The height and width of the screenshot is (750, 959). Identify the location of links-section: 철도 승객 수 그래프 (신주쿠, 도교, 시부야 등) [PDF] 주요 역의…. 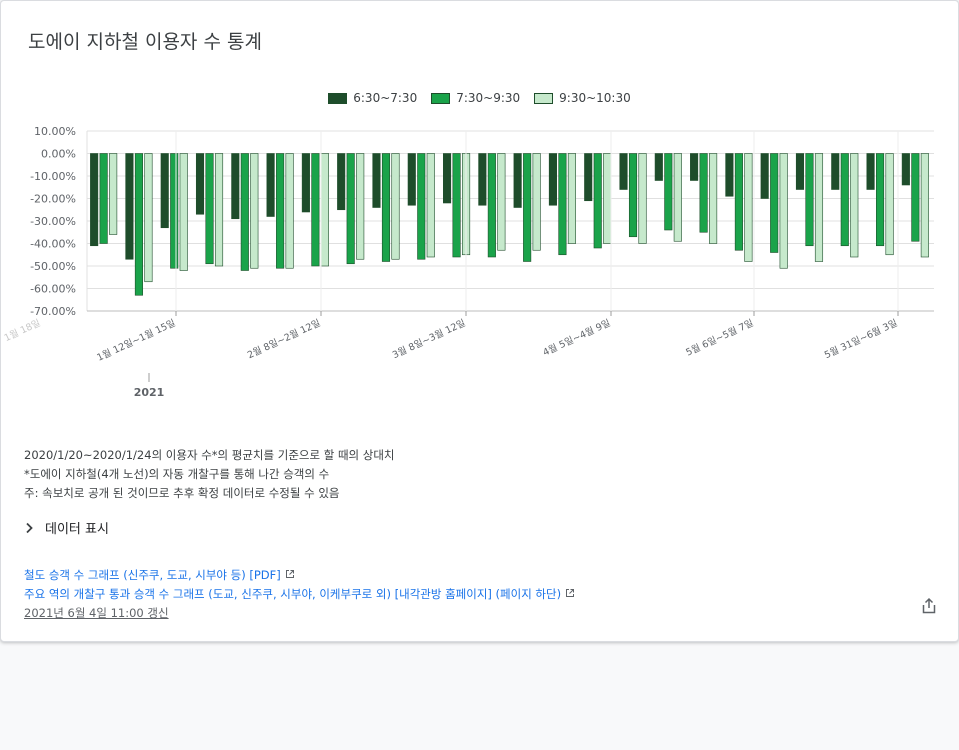
(299, 594).